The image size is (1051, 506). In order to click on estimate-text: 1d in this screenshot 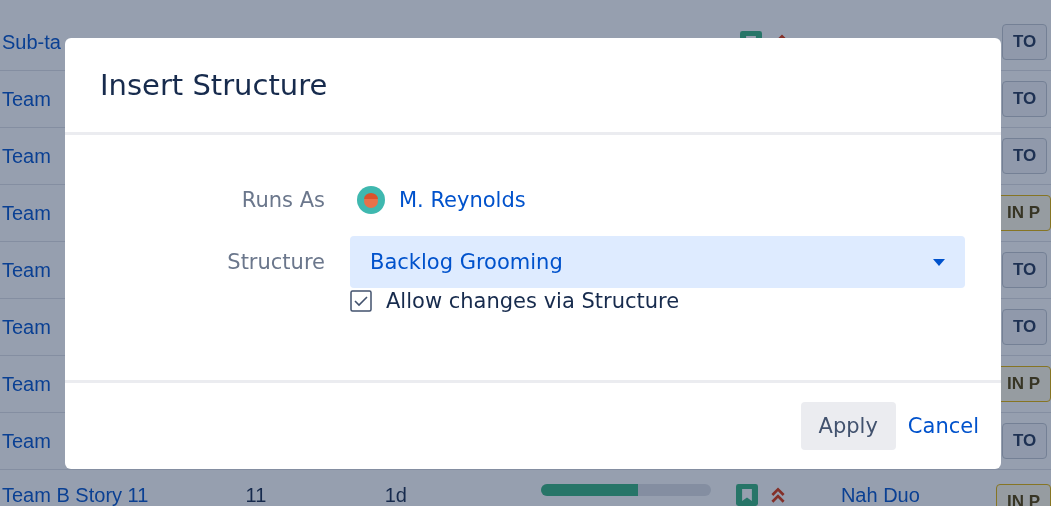, I will do `click(396, 495)`.